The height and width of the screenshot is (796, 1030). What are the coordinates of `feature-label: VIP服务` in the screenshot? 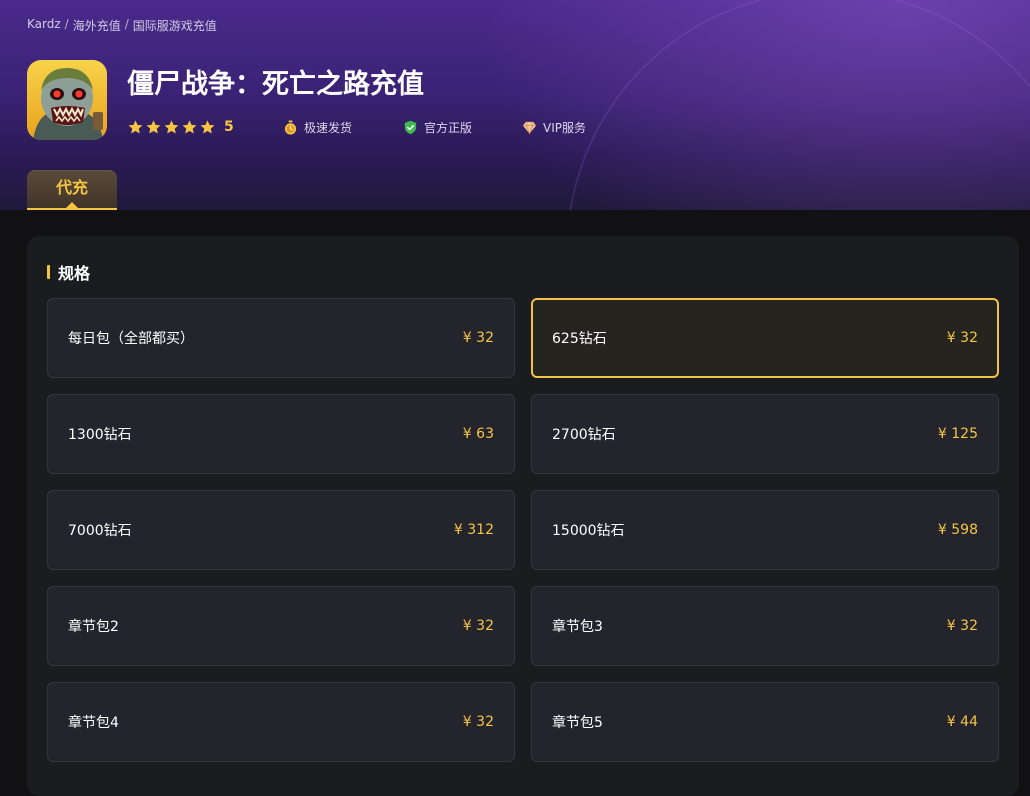 It's located at (564, 127).